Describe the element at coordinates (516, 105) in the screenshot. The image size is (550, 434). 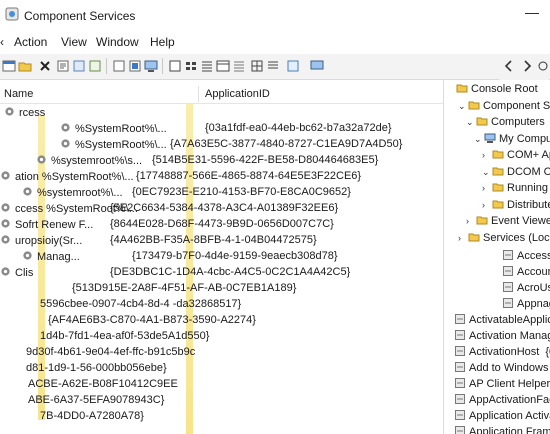
I see `tree-item-label: Component Services` at that location.